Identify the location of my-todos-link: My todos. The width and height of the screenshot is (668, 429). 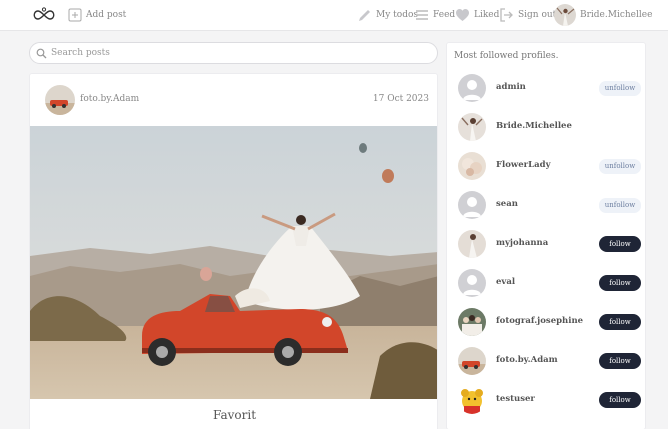
(387, 15).